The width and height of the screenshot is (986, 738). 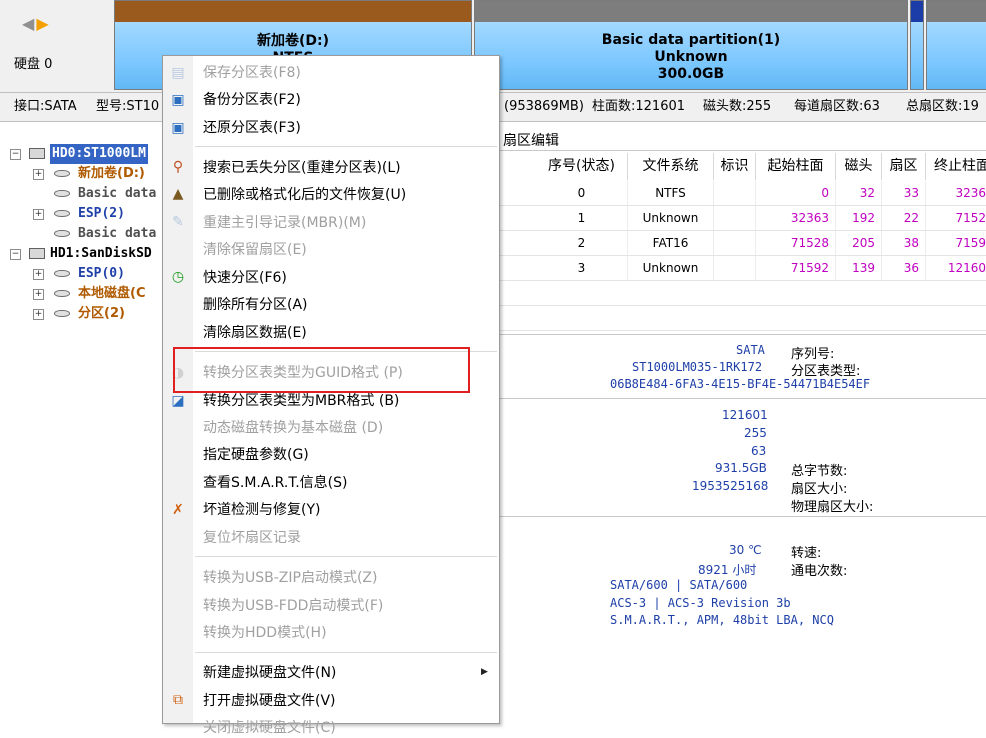 I want to click on menu-item-bad-sector-check: 坏道检测与修复(Y), so click(x=261, y=510).